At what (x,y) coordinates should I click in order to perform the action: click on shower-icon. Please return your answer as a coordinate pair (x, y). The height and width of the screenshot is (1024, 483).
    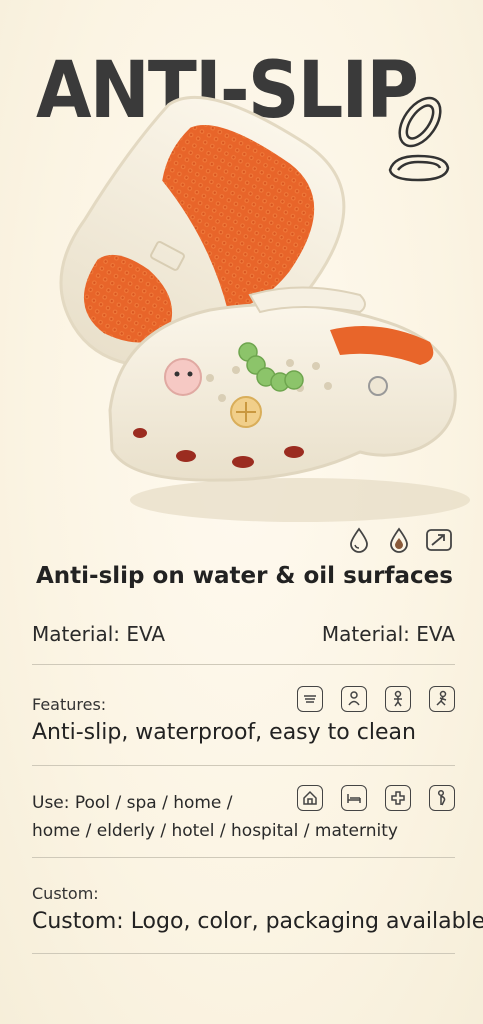
    Looking at the image, I should click on (310, 699).